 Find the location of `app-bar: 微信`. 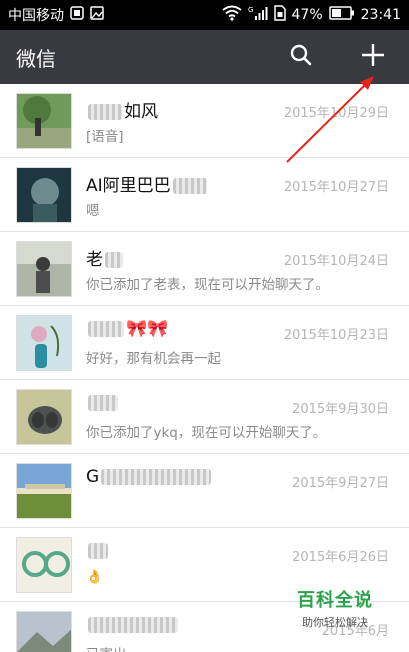

app-bar: 微信 is located at coordinates (204, 57).